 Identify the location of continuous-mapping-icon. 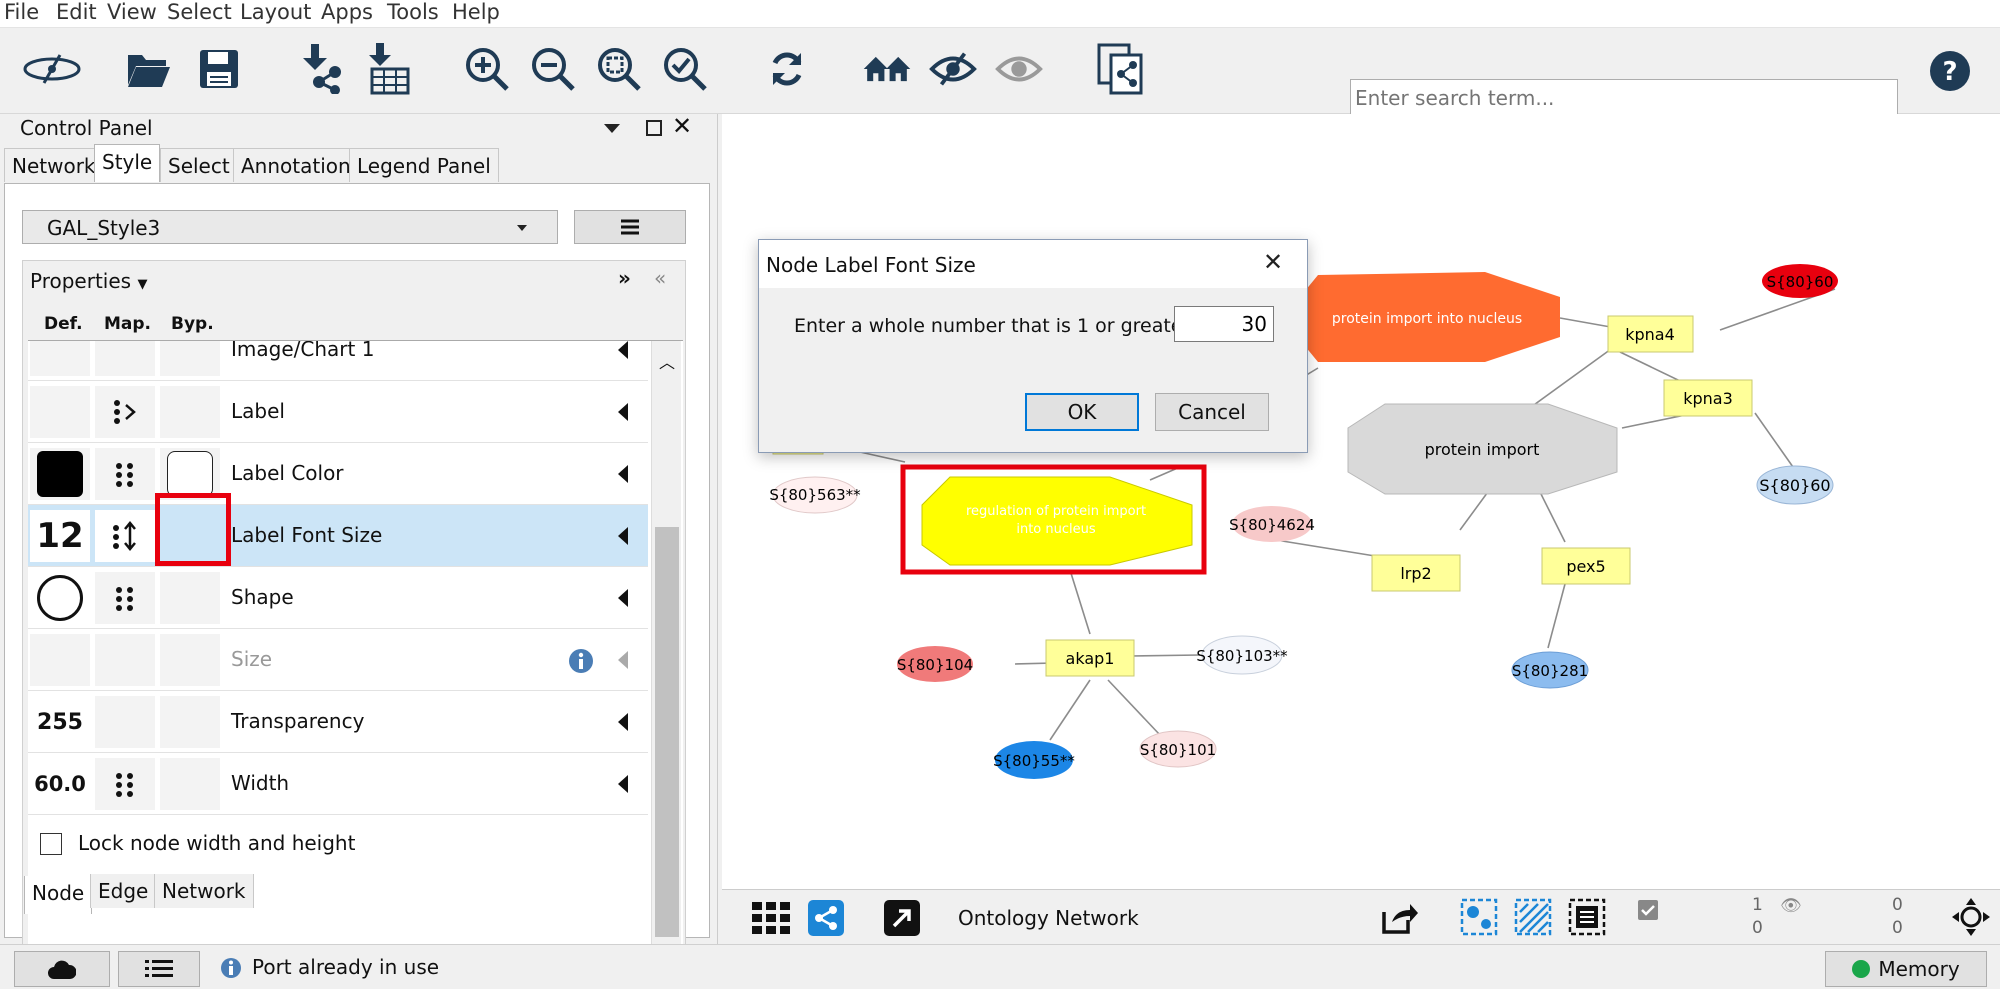
(125, 536).